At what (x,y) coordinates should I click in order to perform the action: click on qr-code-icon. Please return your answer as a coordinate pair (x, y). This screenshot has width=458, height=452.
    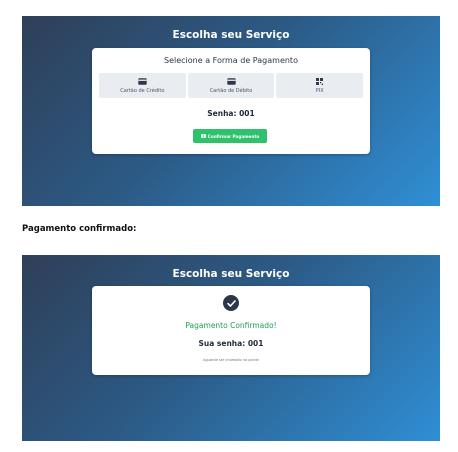
    Looking at the image, I should click on (320, 81).